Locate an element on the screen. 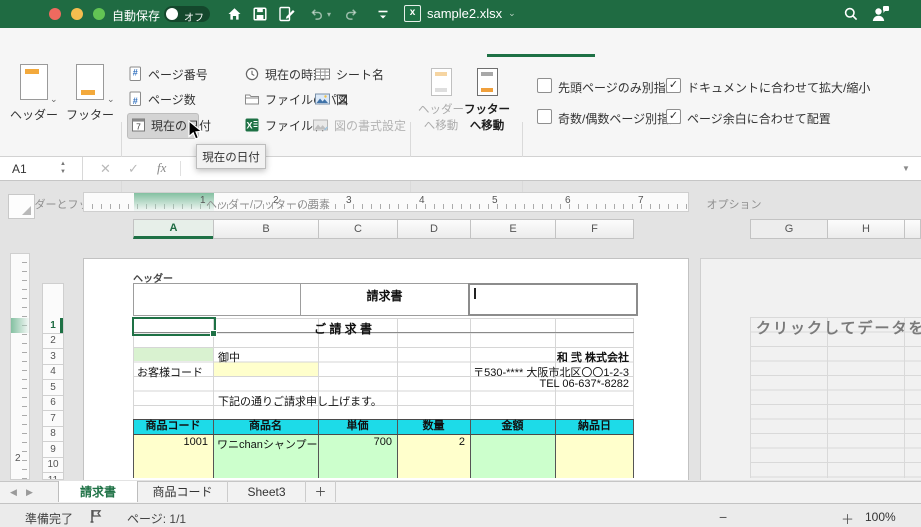  name-box-stepper: ▲ ▼ is located at coordinates (63, 168).